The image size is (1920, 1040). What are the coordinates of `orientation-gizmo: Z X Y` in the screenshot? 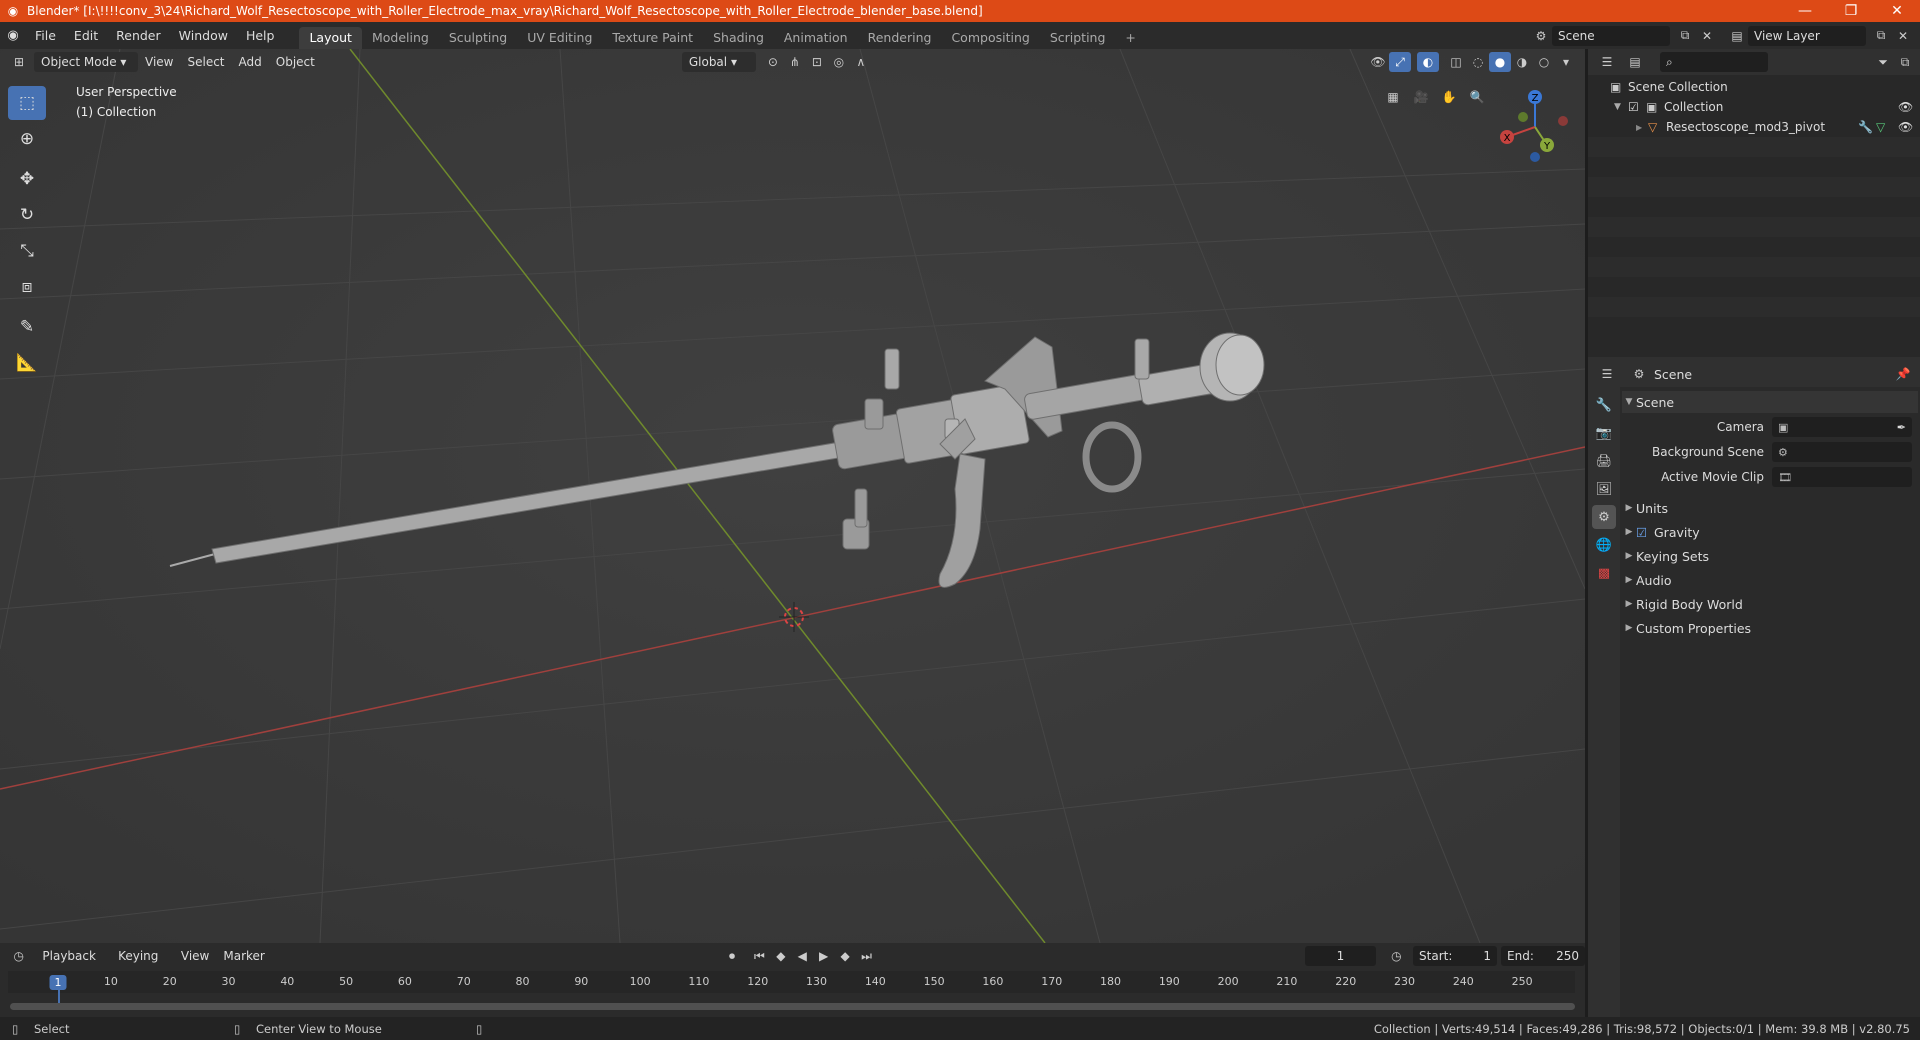 It's located at (1535, 127).